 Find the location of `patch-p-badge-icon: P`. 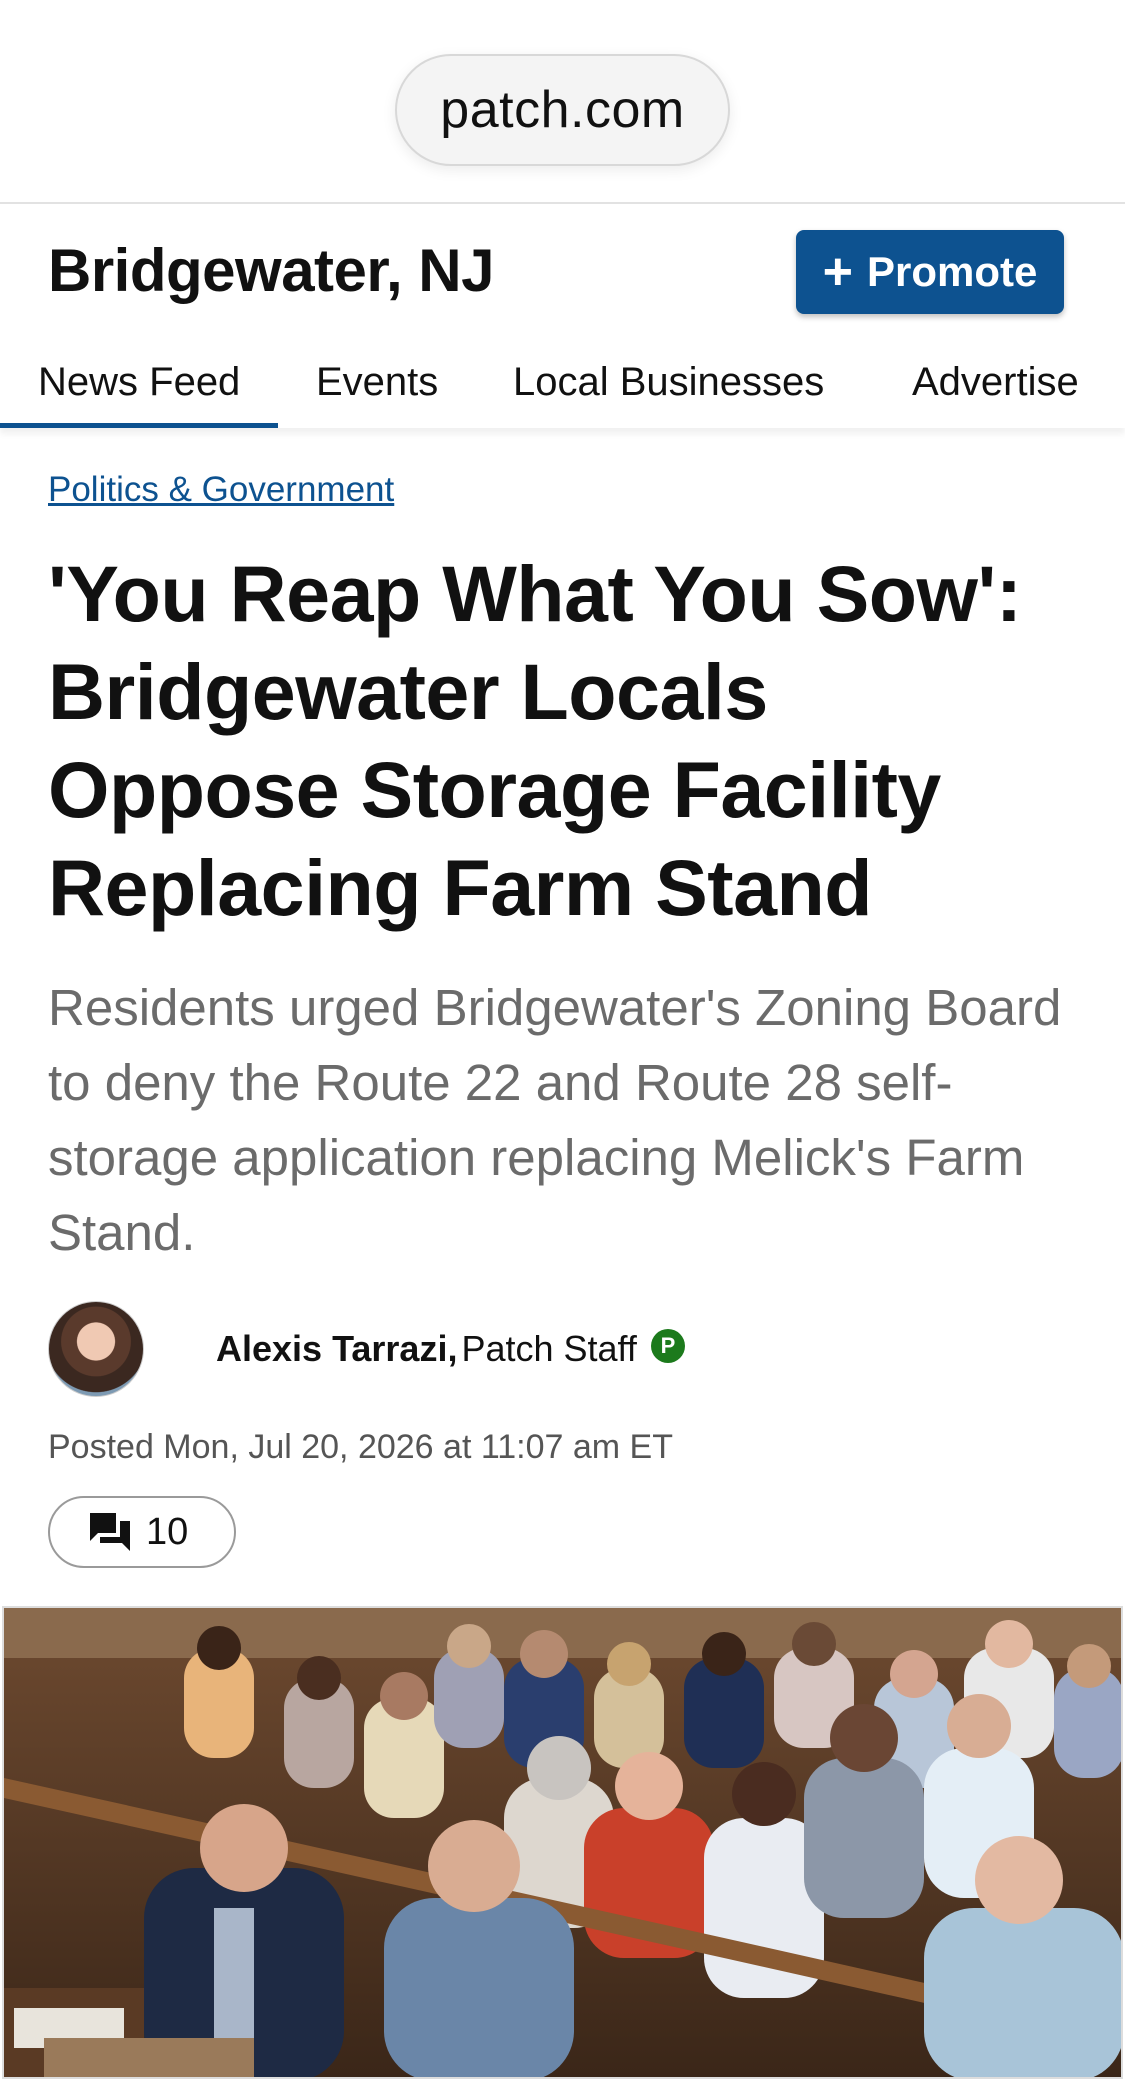

patch-p-badge-icon: P is located at coordinates (667, 1346).